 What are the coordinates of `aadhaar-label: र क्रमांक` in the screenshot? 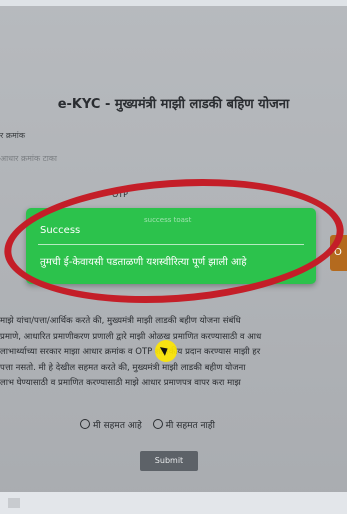 It's located at (12, 135).